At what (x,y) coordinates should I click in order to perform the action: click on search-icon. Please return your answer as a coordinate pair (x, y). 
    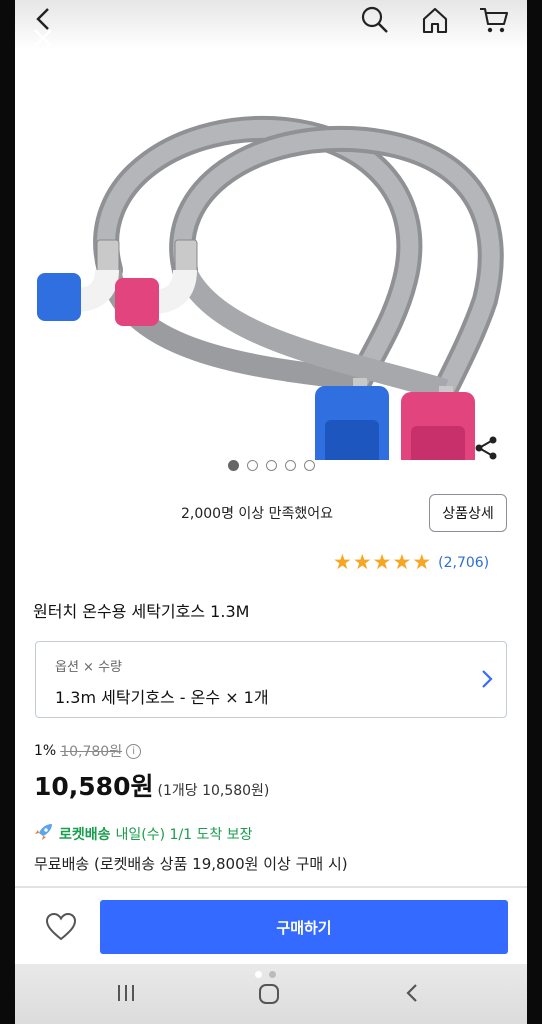
    Looking at the image, I should click on (374, 19).